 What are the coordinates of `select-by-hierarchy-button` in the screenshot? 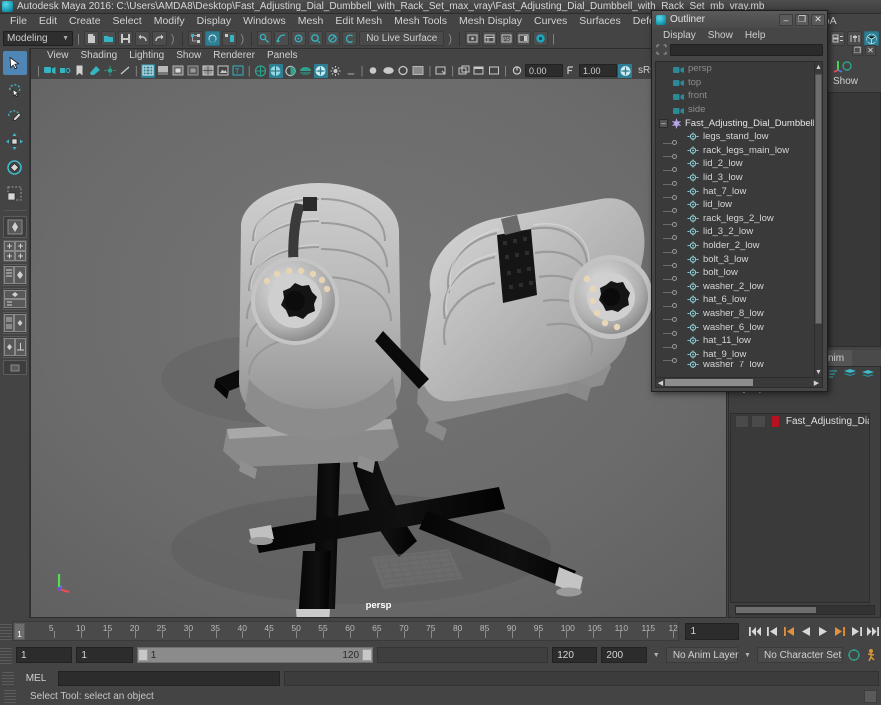 It's located at (195, 38).